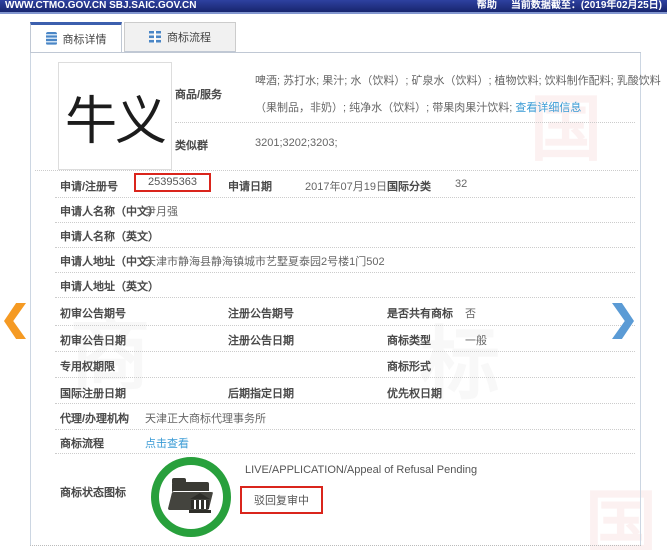 Image resolution: width=667 pixels, height=550 pixels. Describe the element at coordinates (418, 108) in the screenshot. I see `goods-line2: （果制品，非奶）; 纯净水（饮料）; 带果肉果汁饮料; 查看详细信息` at that location.